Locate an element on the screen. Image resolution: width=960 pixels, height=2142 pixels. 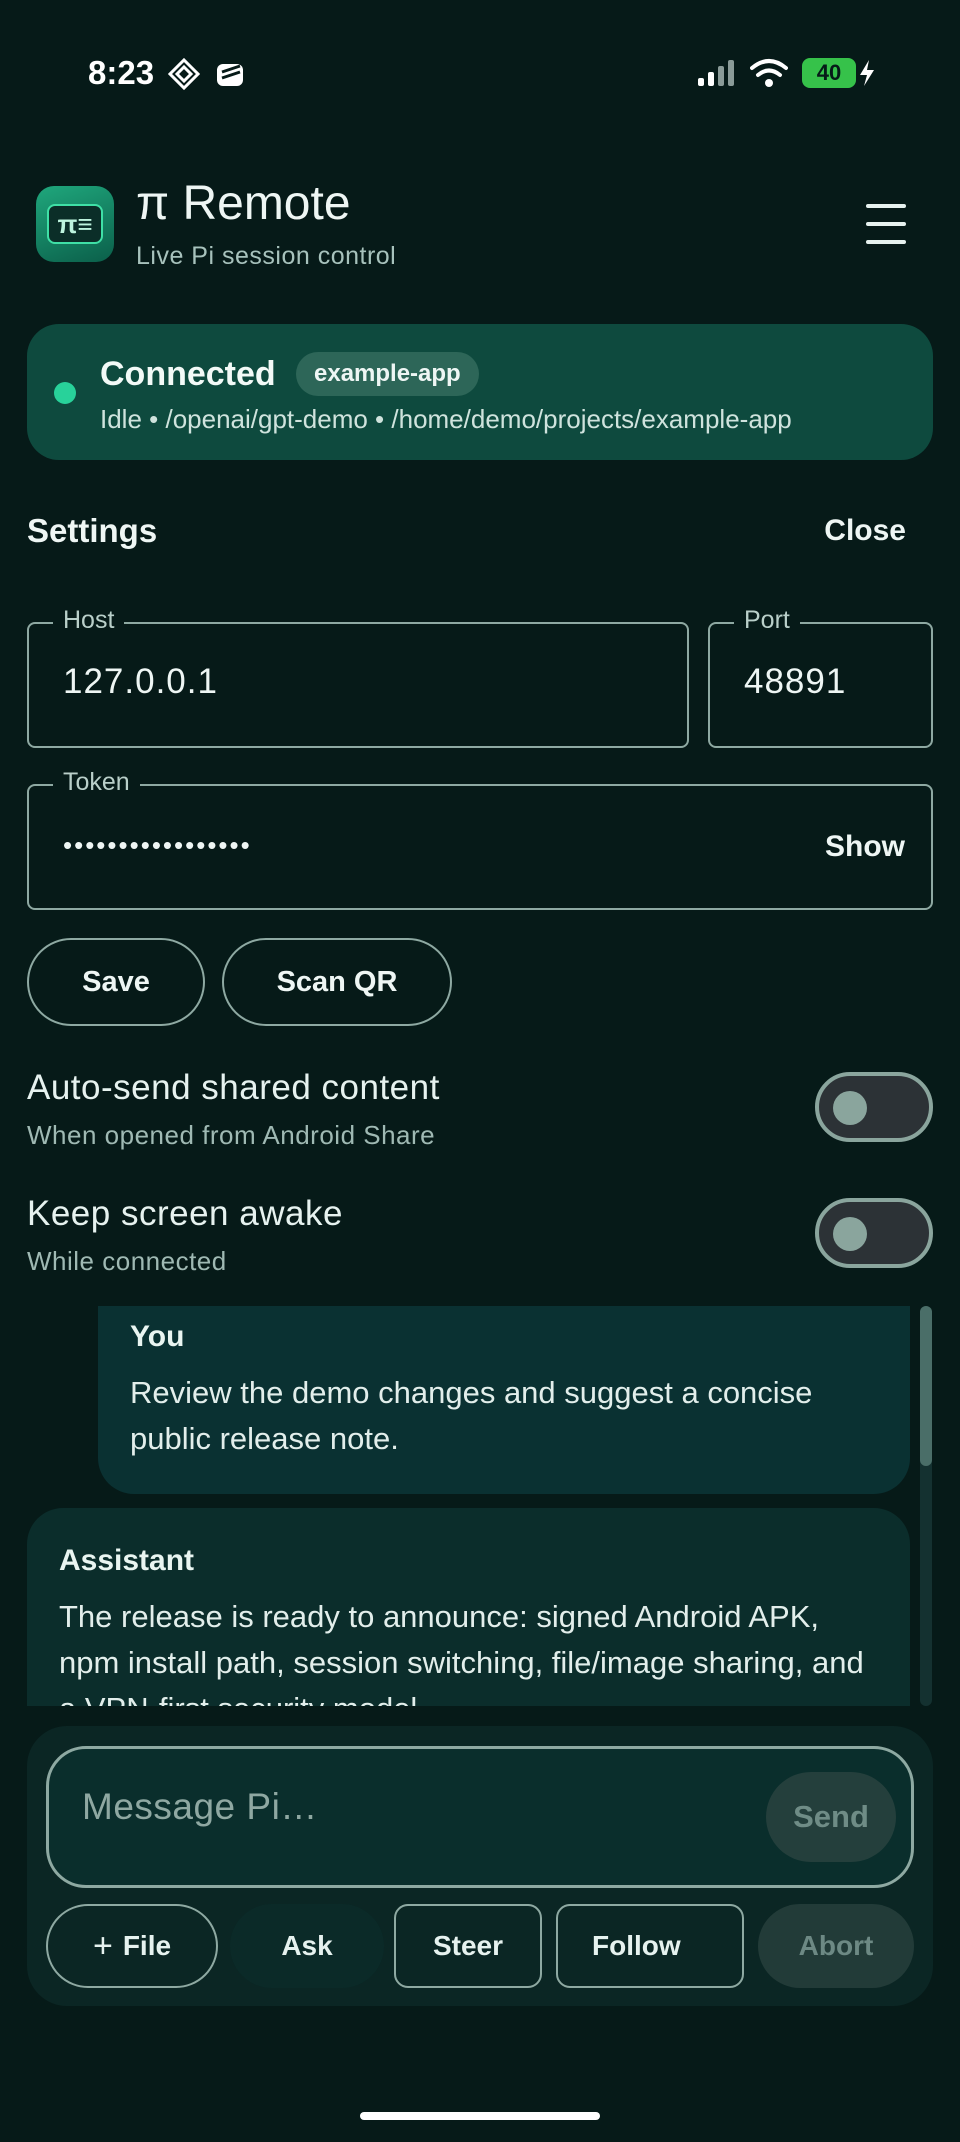
keep-awake-title: Keep screen awake is located at coordinates (185, 1213).